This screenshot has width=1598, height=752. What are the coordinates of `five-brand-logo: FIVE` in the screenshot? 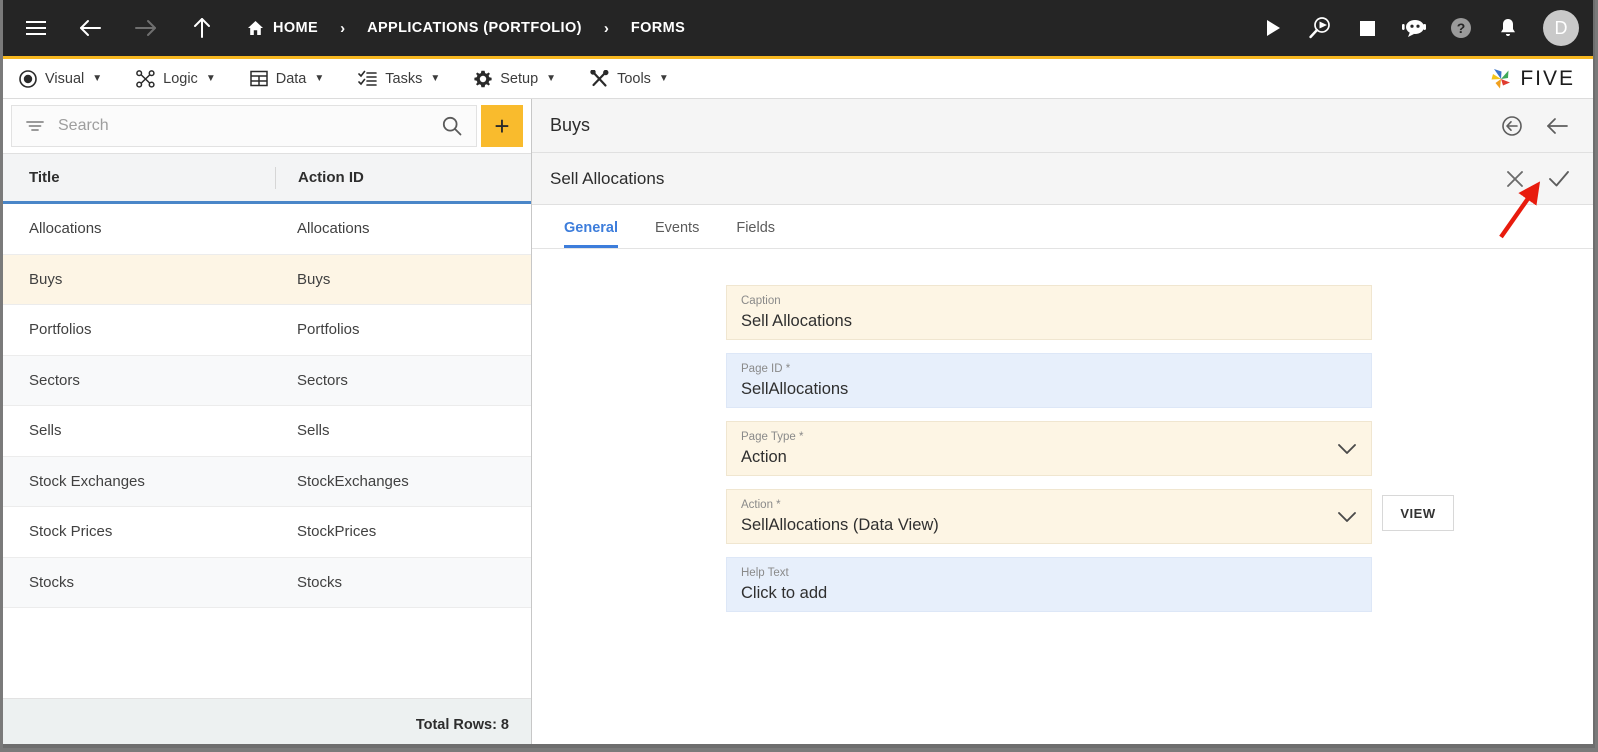 It's located at (1531, 79).